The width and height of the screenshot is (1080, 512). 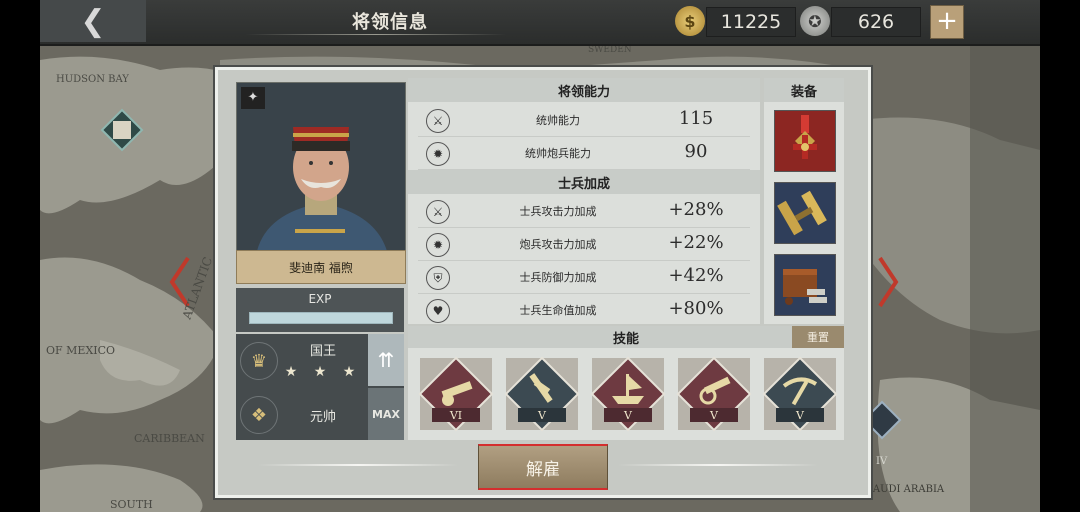 What do you see at coordinates (696, 118) in the screenshot?
I see `ability-value: 115` at bounding box center [696, 118].